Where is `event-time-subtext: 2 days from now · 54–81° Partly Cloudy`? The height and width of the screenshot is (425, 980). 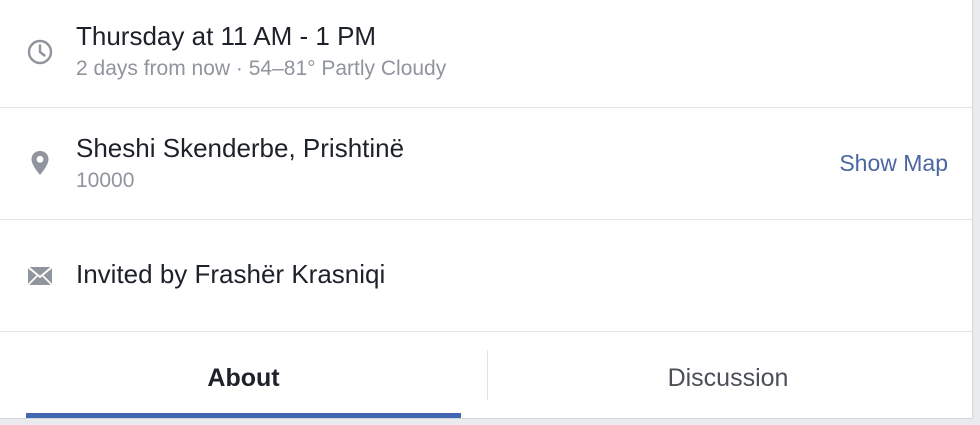
event-time-subtext: 2 days from now · 54–81° Partly Cloudy is located at coordinates (261, 68).